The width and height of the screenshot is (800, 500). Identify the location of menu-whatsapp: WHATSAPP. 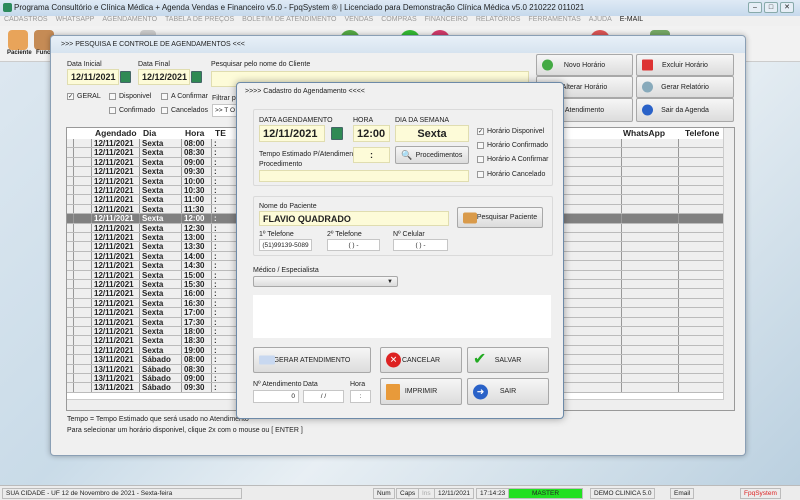
(75, 21).